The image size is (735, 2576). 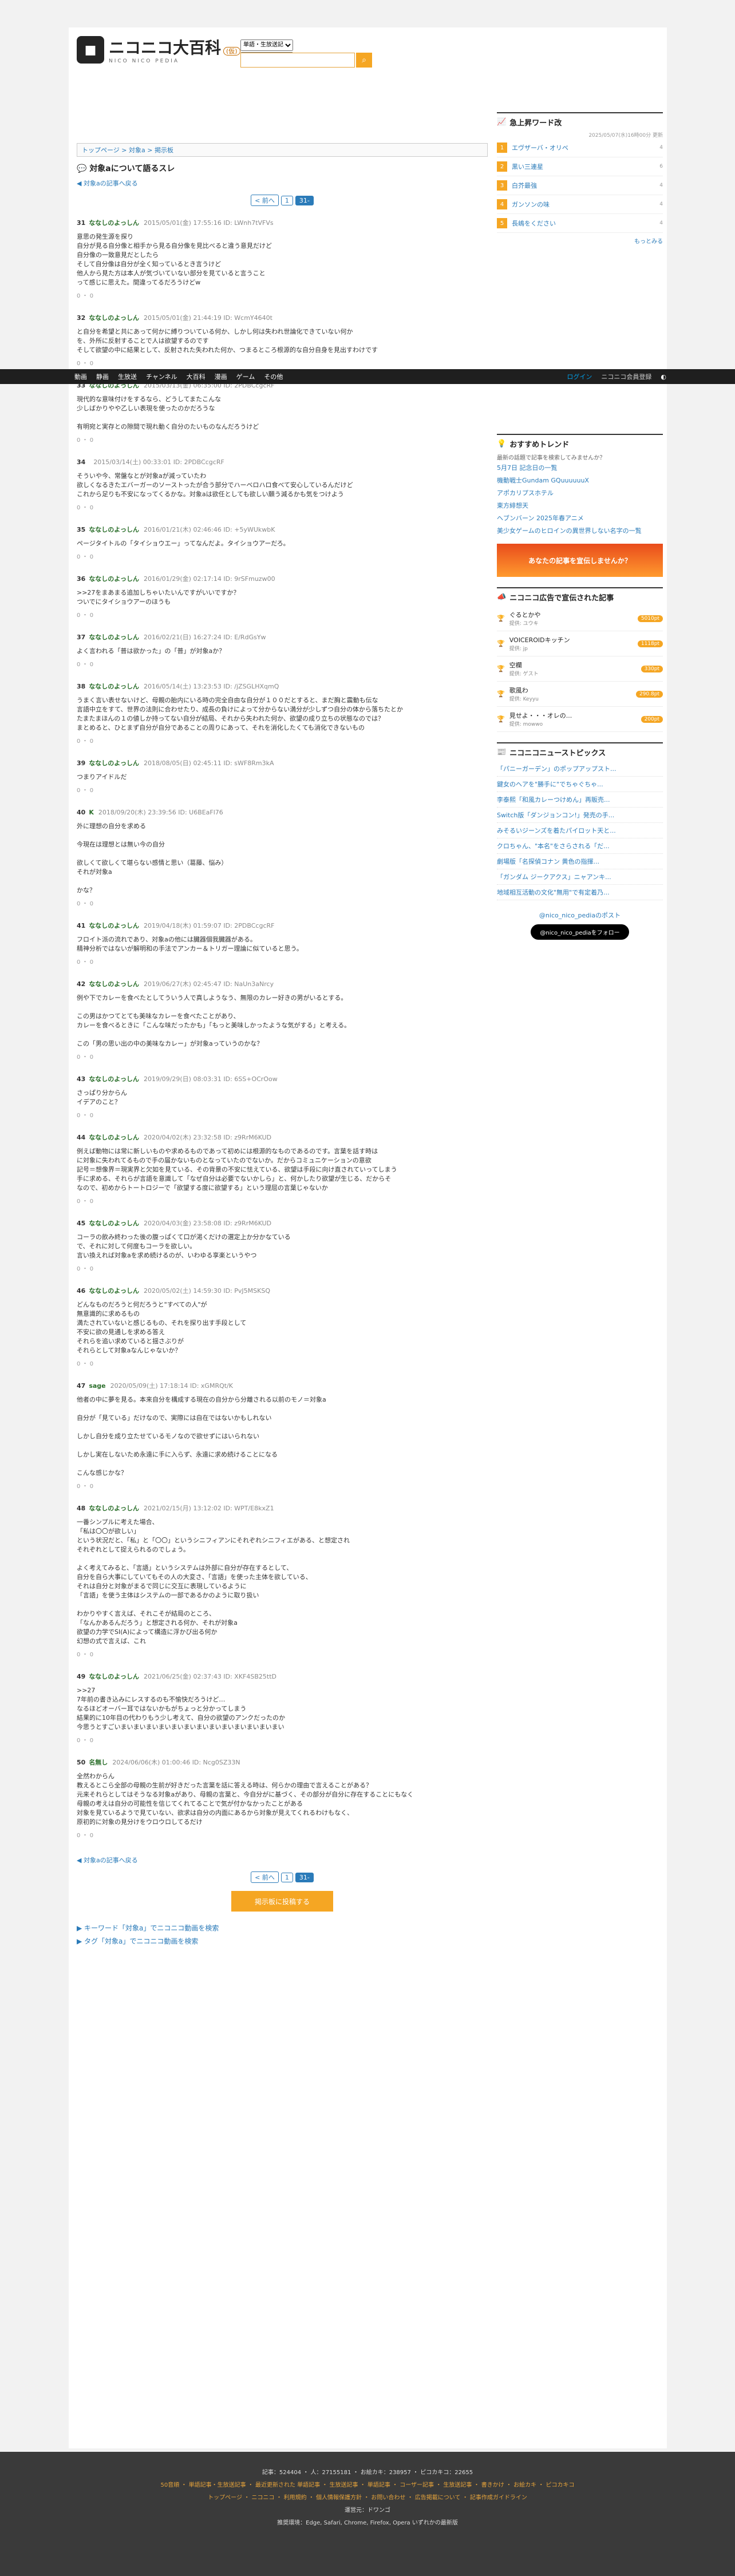 I want to click on nav-item: その他, so click(x=273, y=376).